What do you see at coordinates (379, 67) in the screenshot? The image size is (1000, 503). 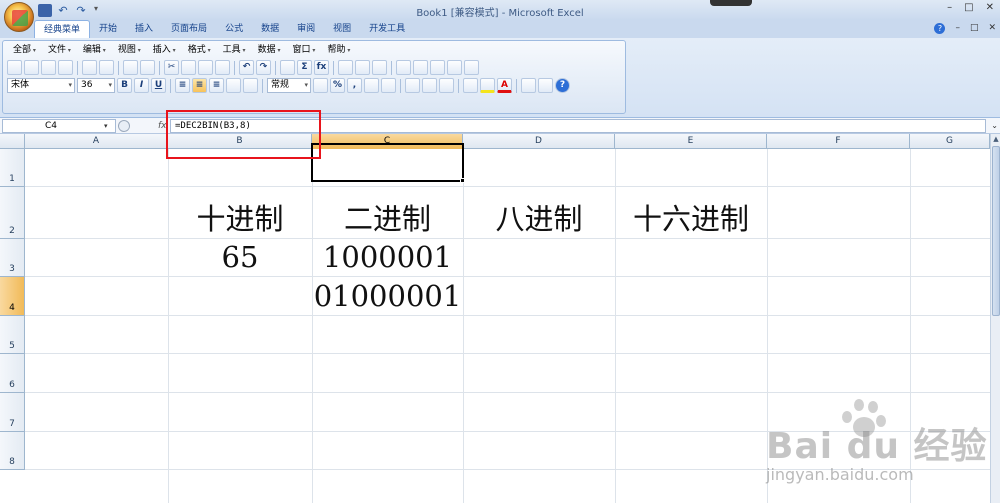 I see `filter-icon` at bounding box center [379, 67].